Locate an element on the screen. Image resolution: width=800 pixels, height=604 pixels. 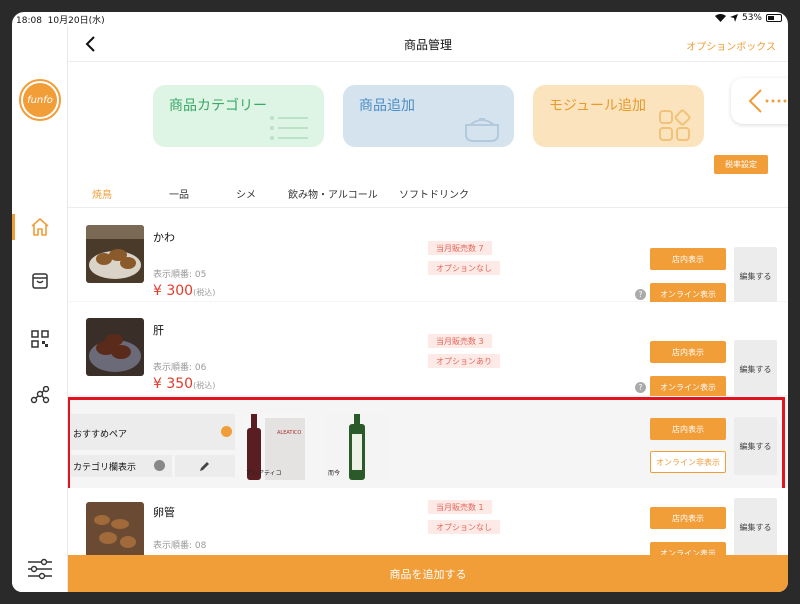
status-bar: 18:08 10月20日(水) 53% is located at coordinates (400, 19).